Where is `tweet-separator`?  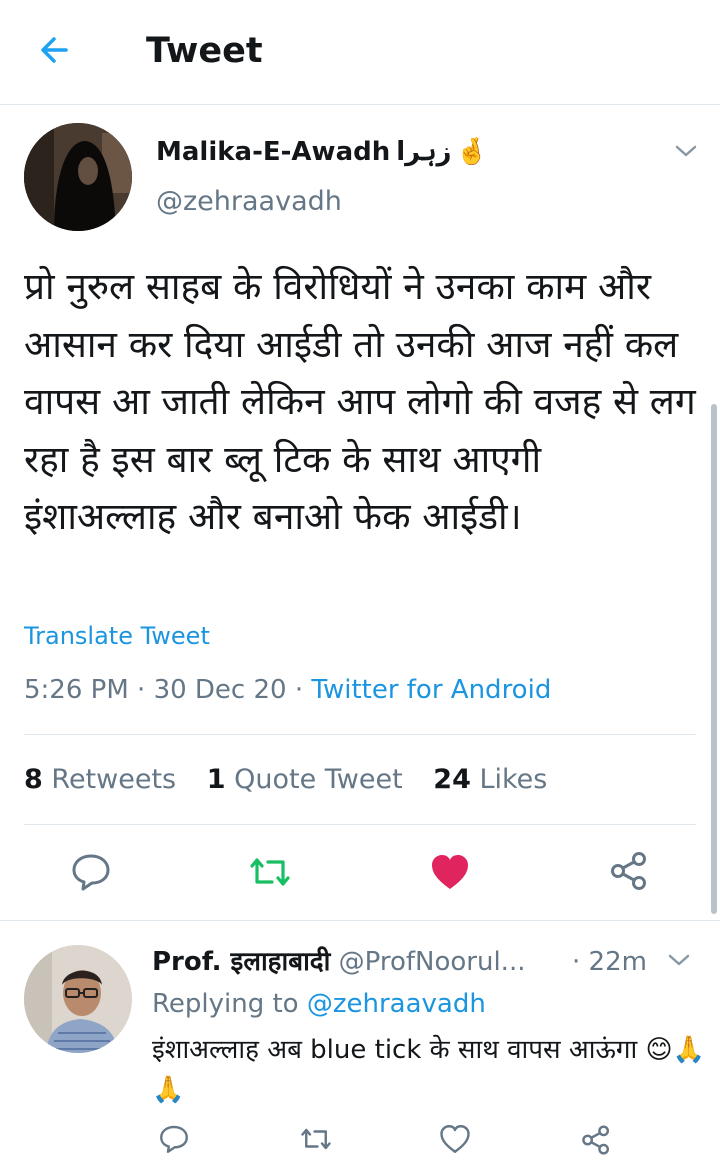
tweet-separator is located at coordinates (360, 920).